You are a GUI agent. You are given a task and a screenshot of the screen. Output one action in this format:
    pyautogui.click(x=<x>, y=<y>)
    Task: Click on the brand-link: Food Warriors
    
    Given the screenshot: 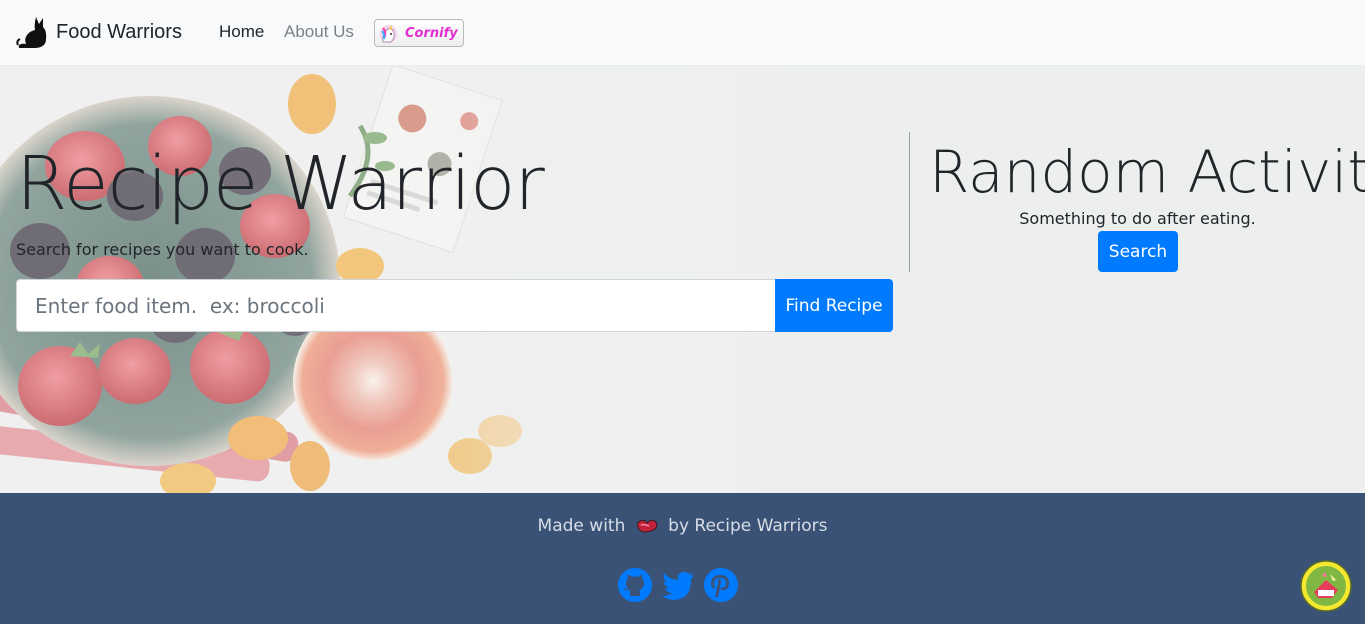 What is the action you would take?
    pyautogui.click(x=99, y=32)
    